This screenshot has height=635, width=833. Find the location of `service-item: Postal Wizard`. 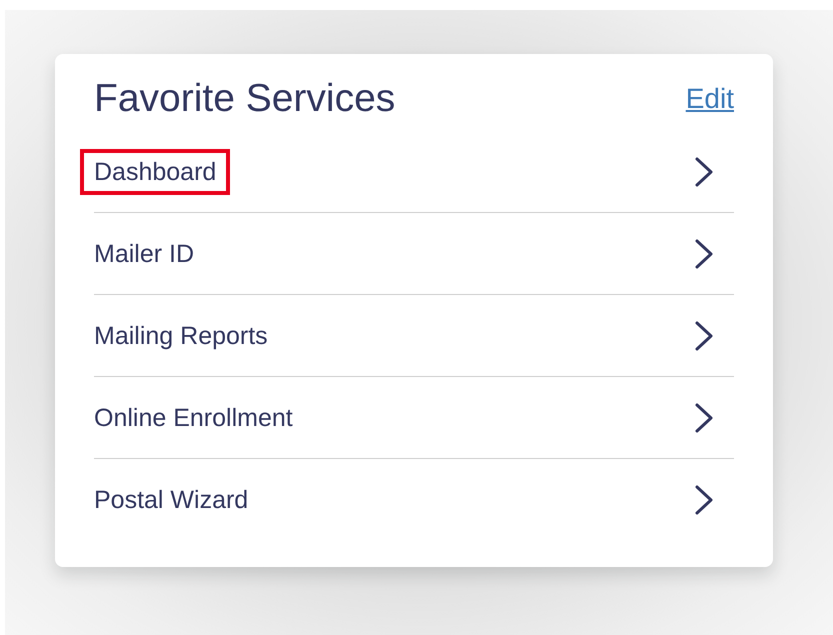

service-item: Postal Wizard is located at coordinates (407, 499).